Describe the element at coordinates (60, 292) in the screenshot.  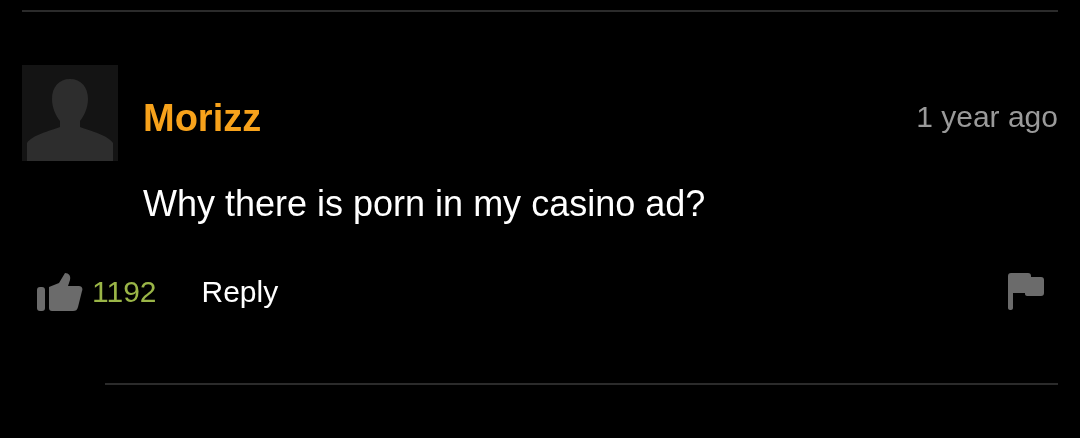
I see `thumbs-up-icon` at that location.